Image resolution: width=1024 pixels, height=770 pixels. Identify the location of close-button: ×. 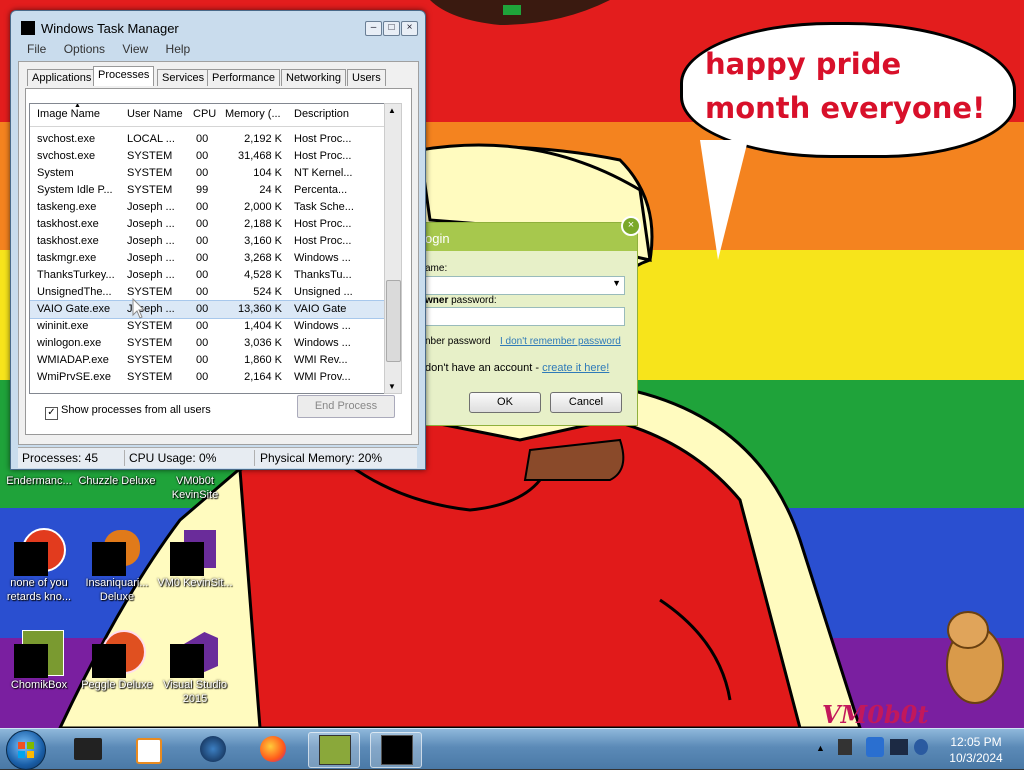
(409, 28).